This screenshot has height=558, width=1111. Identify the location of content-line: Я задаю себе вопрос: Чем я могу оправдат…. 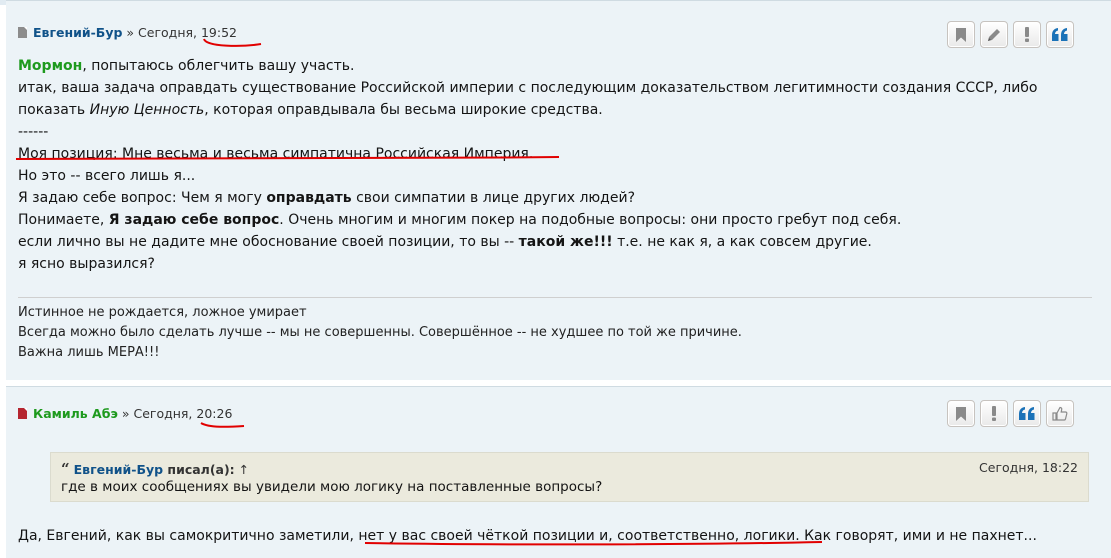
(528, 198).